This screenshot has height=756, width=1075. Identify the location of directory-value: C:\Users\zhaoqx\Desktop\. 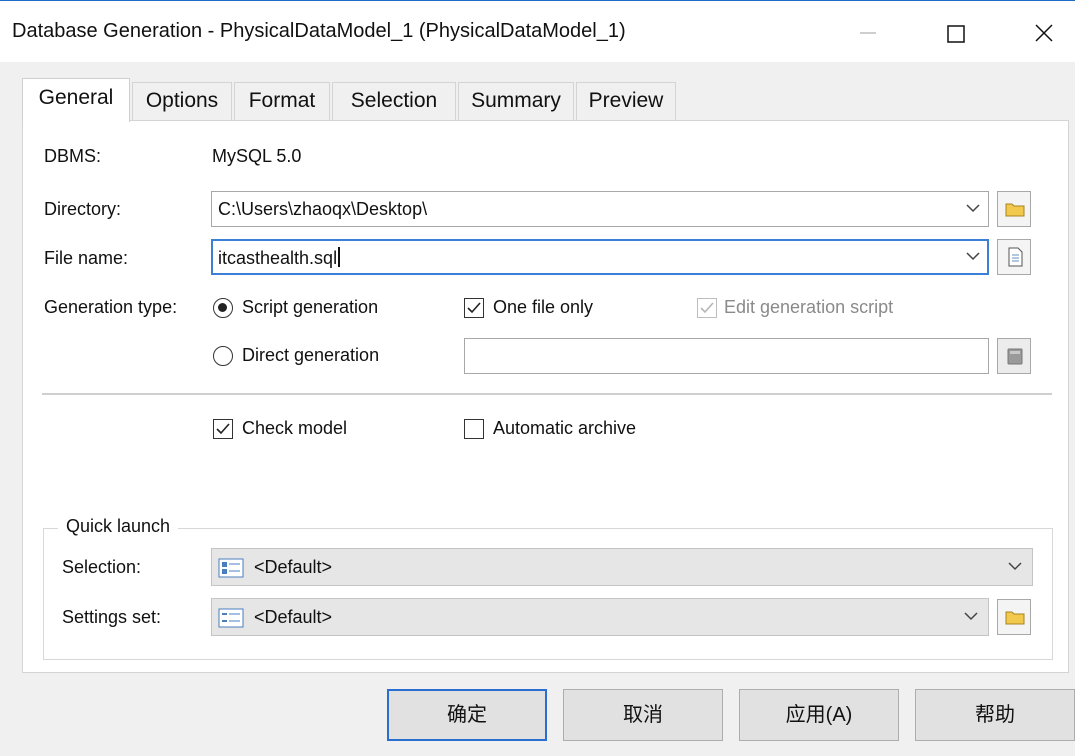
(323, 209).